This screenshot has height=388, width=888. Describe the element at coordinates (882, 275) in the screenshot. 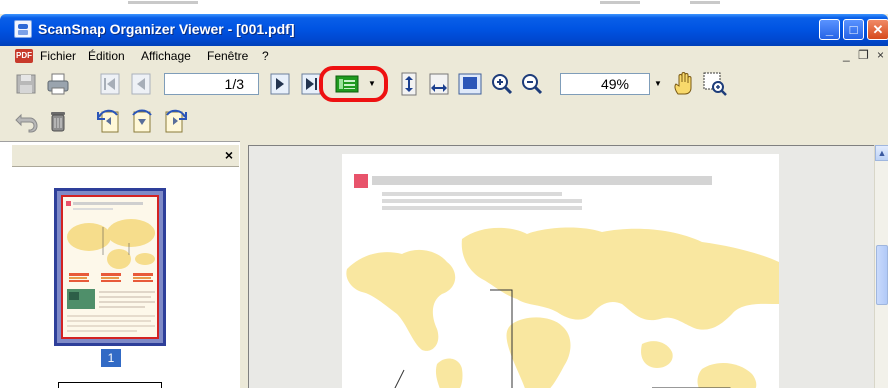

I see `scrollbar-thumb` at that location.